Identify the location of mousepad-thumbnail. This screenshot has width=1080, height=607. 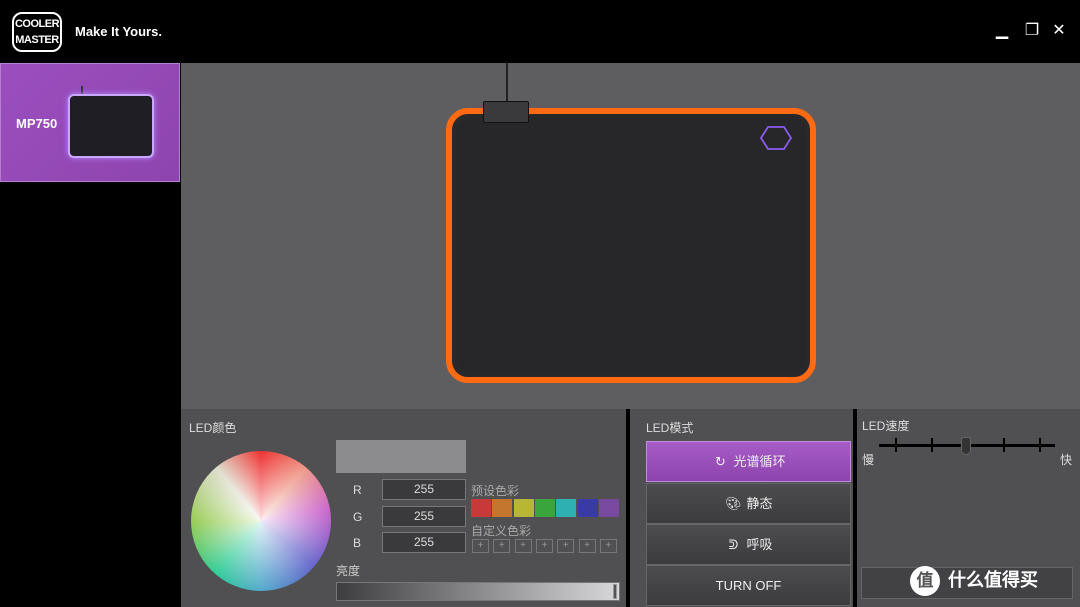
(111, 126).